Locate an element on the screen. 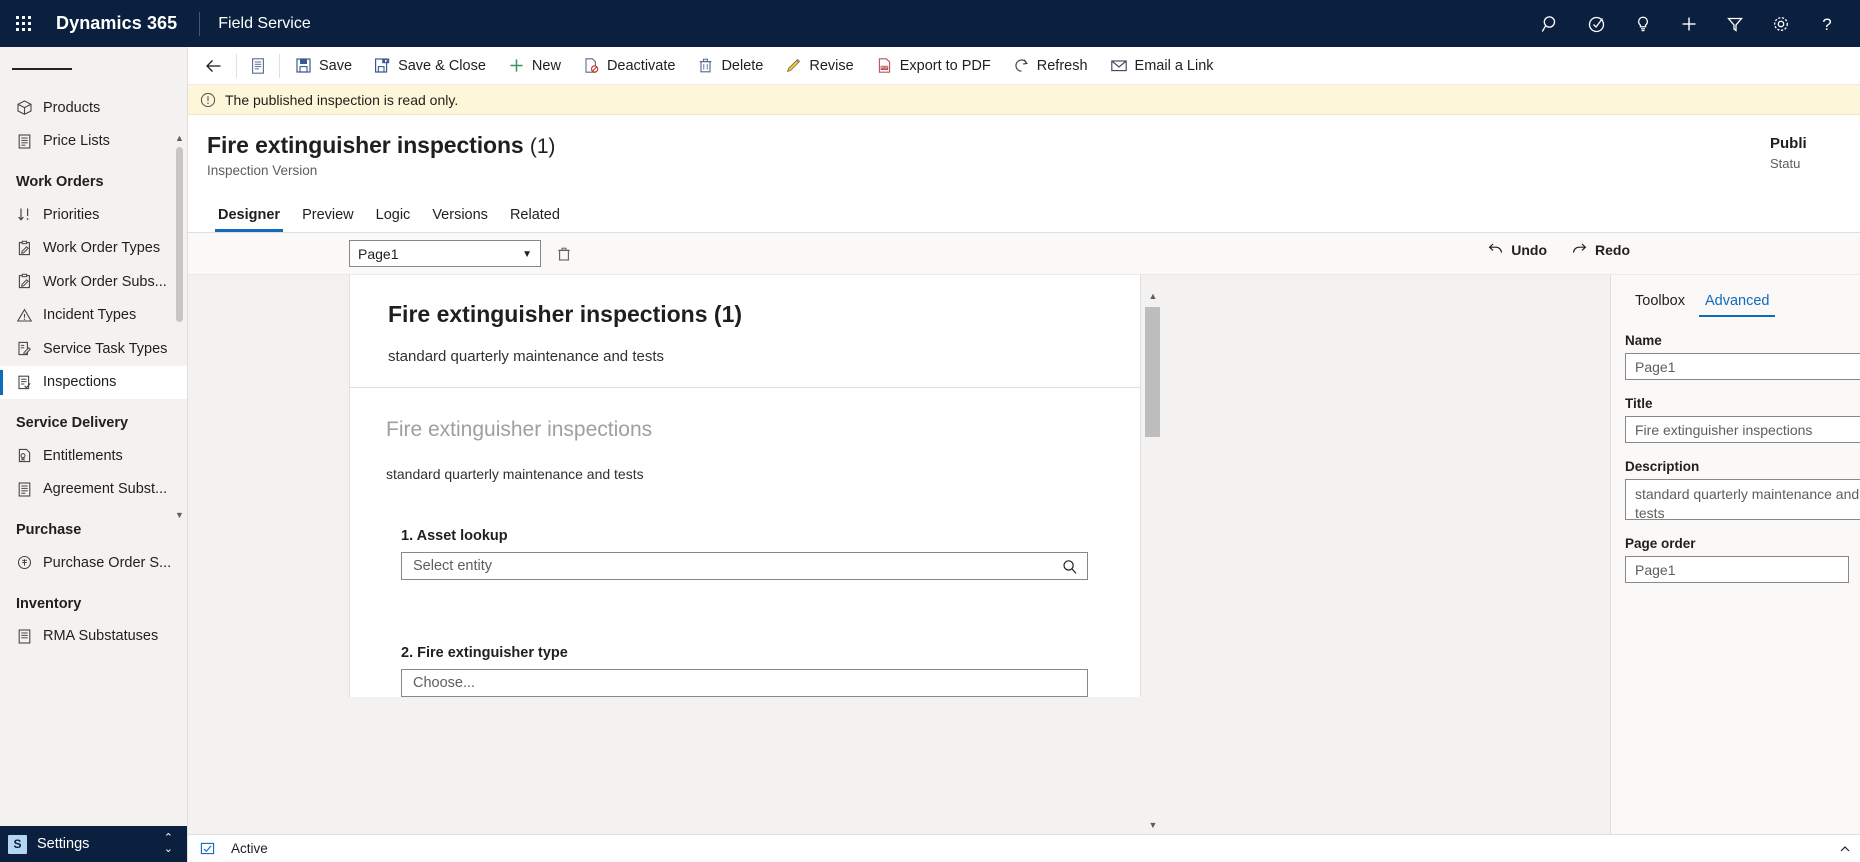 This screenshot has width=1860, height=862. chevron-down-icon: ▼ is located at coordinates (527, 254).